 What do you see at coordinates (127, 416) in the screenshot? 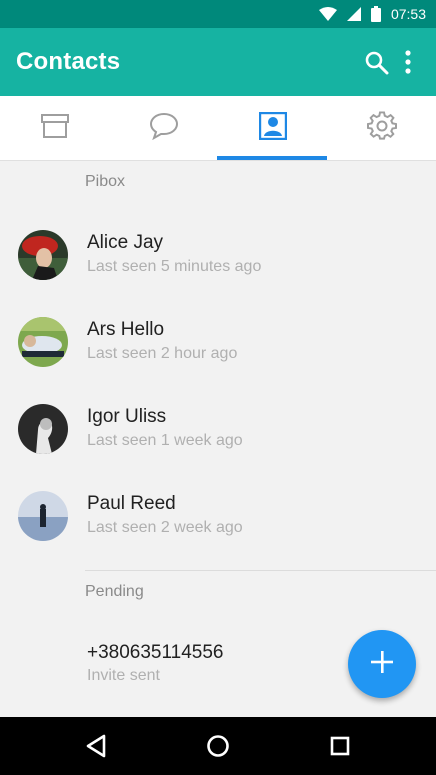
I see `contact-name: Igor Uliss` at bounding box center [127, 416].